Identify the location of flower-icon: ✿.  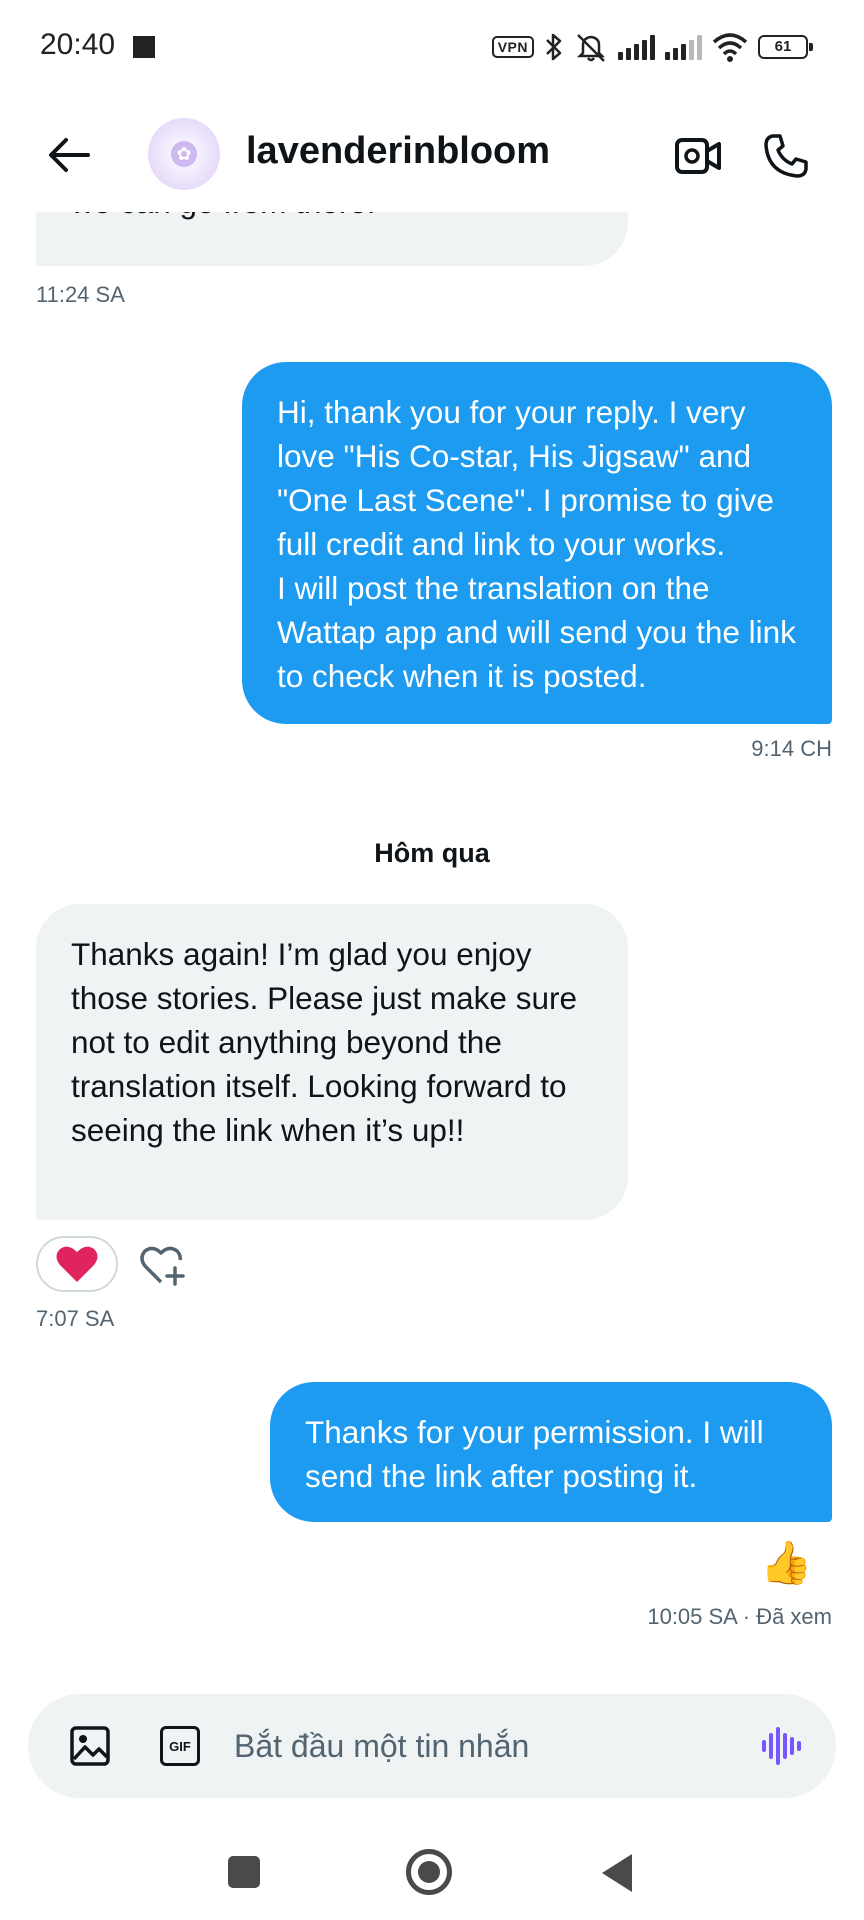
(184, 154).